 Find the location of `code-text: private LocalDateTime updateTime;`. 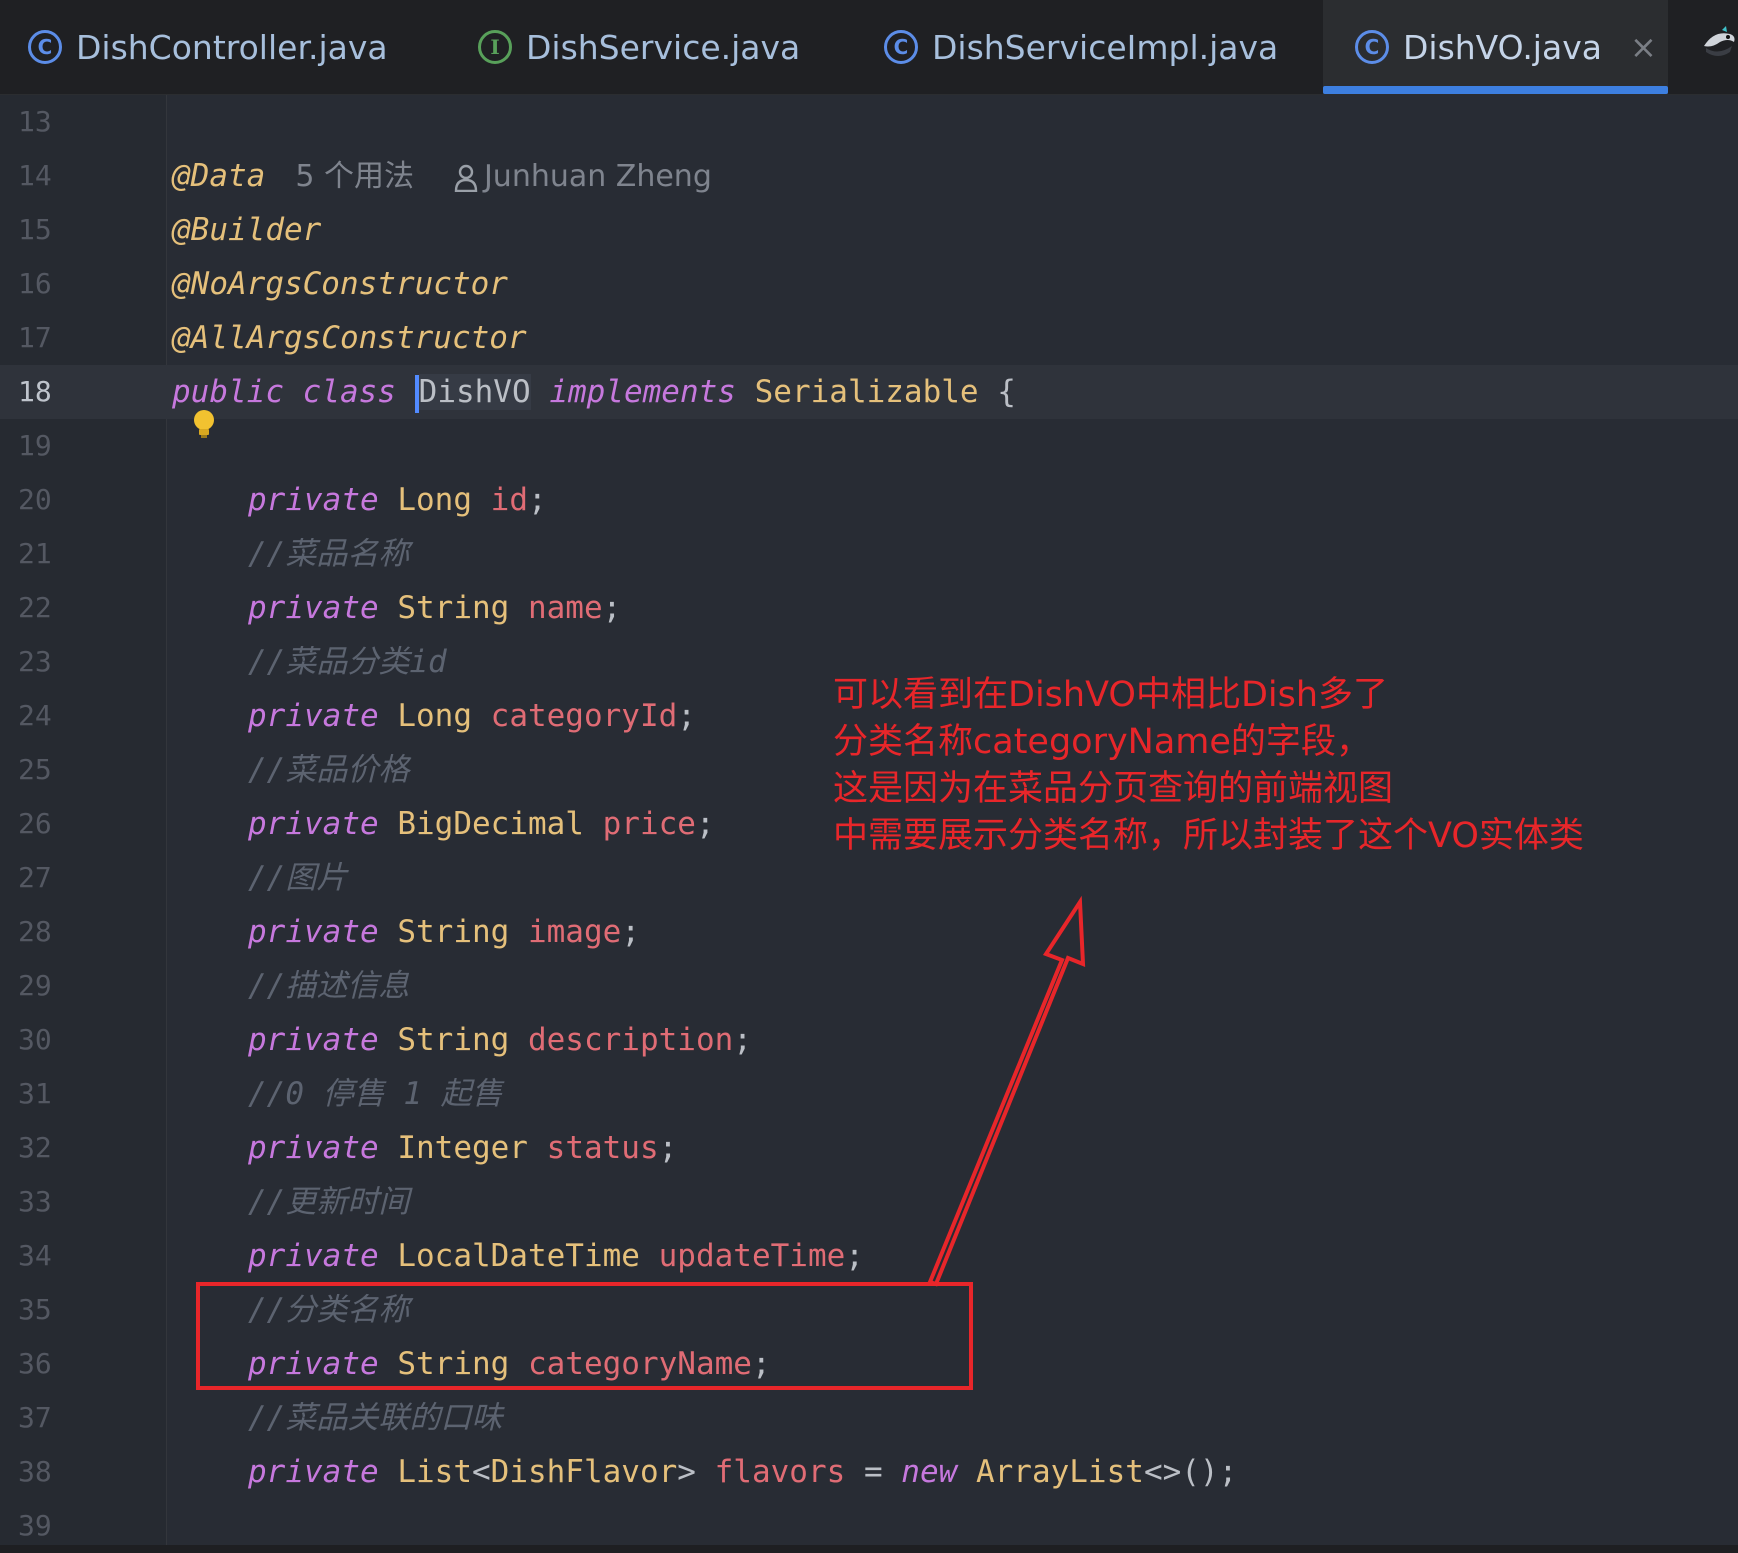

code-text: private LocalDateTime updateTime; is located at coordinates (556, 1256).